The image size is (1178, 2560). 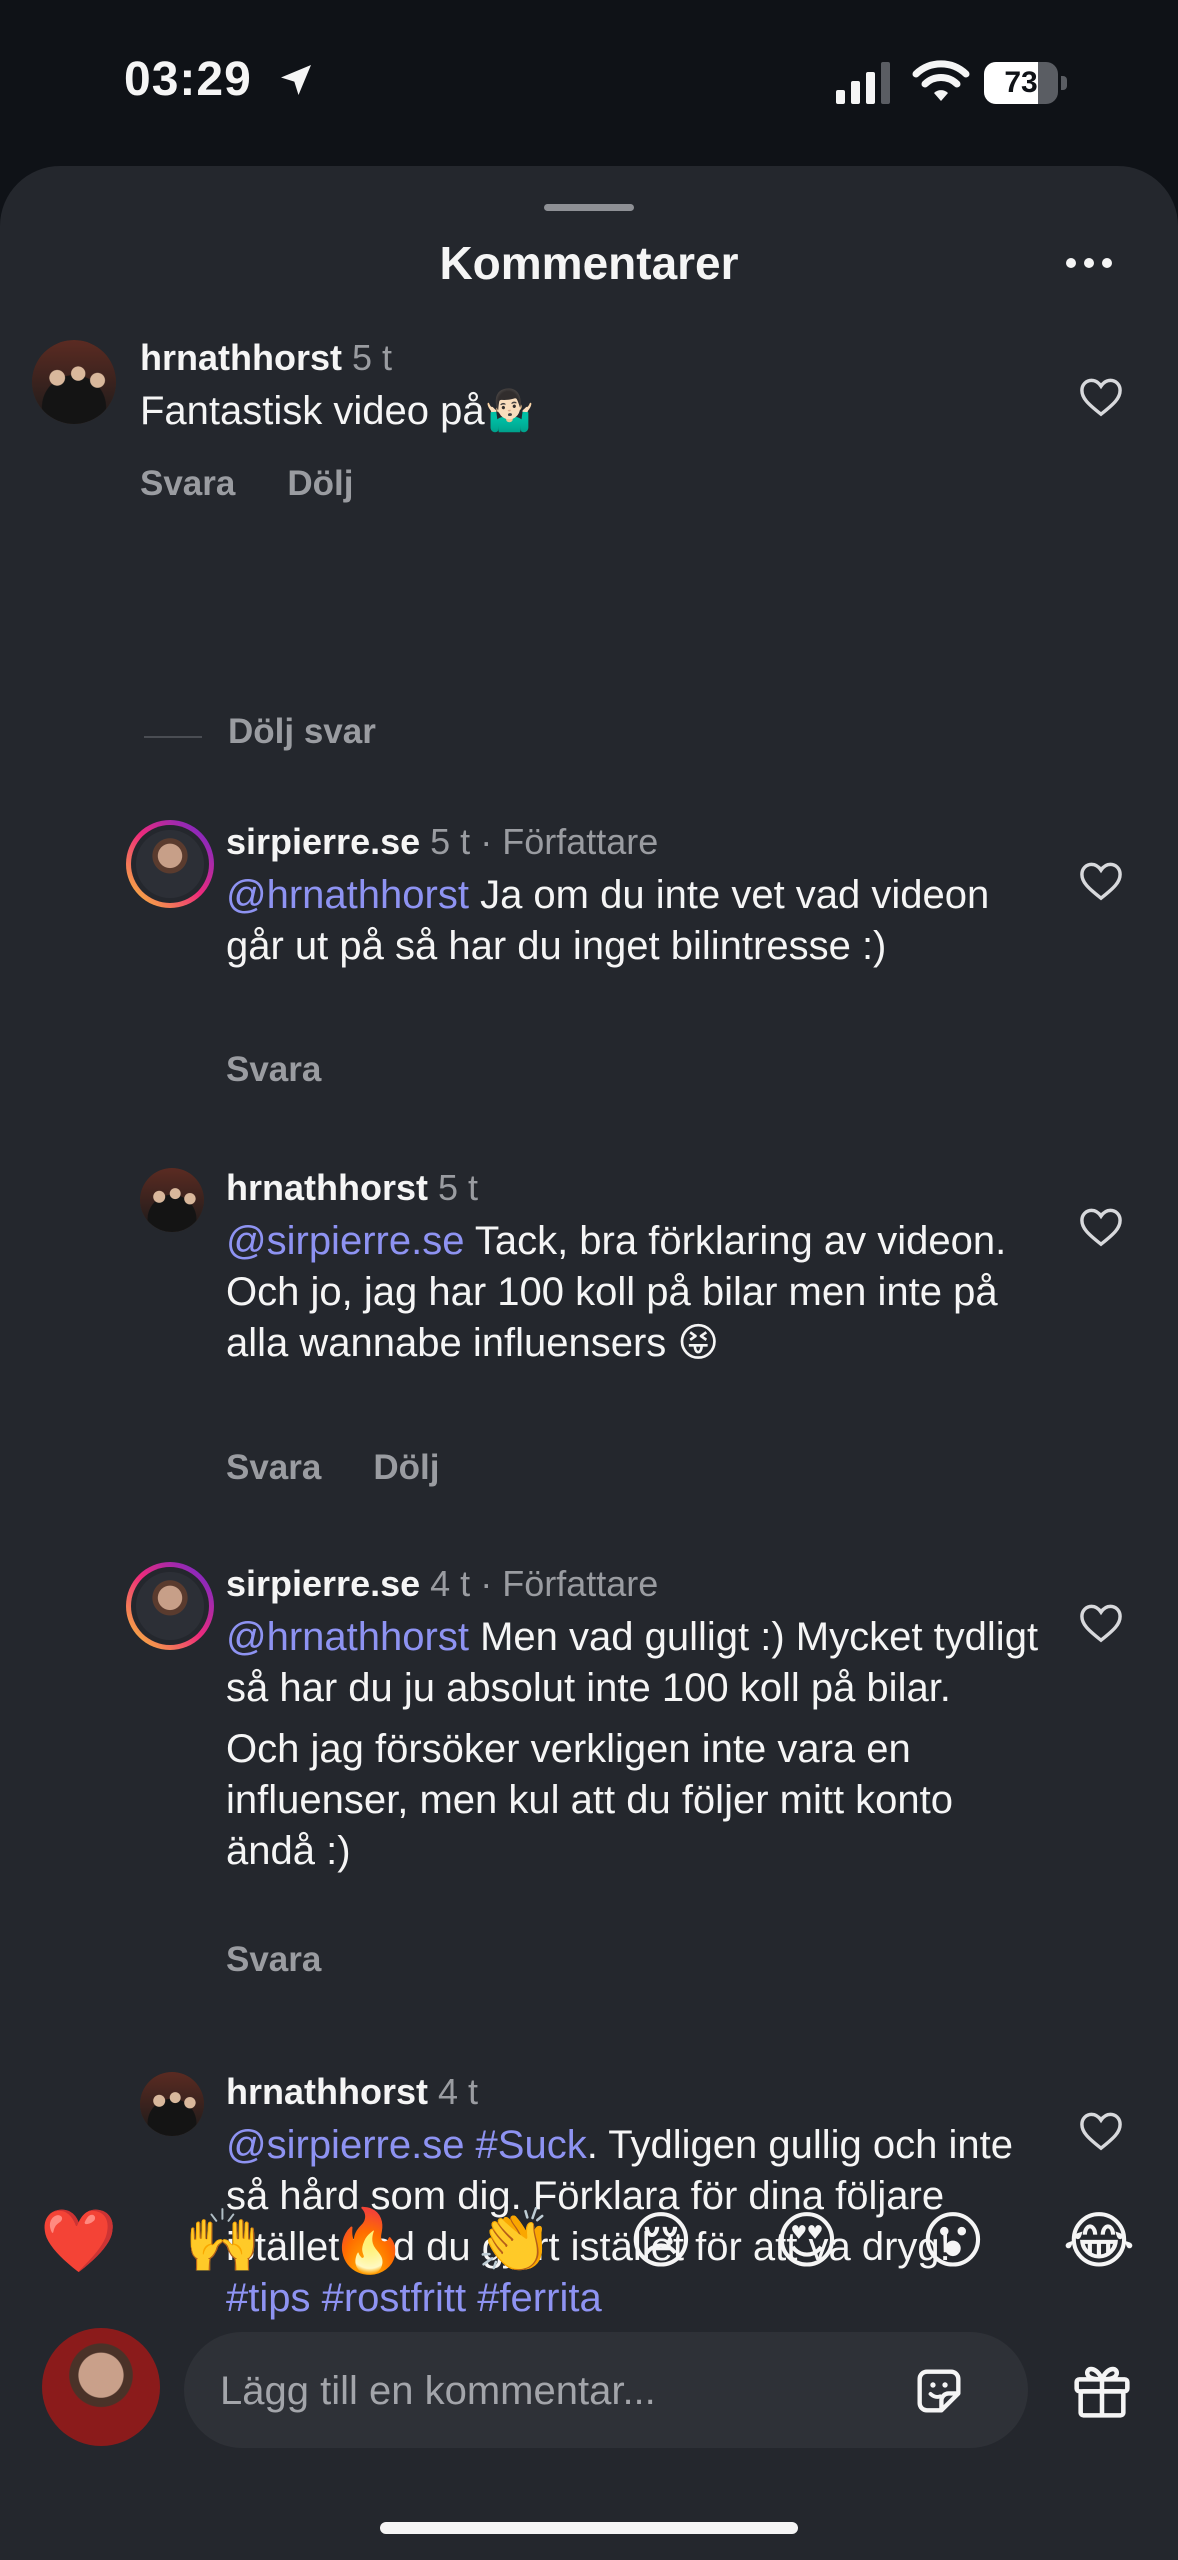 What do you see at coordinates (1021, 82) in the screenshot?
I see `battery-percent: 73` at bounding box center [1021, 82].